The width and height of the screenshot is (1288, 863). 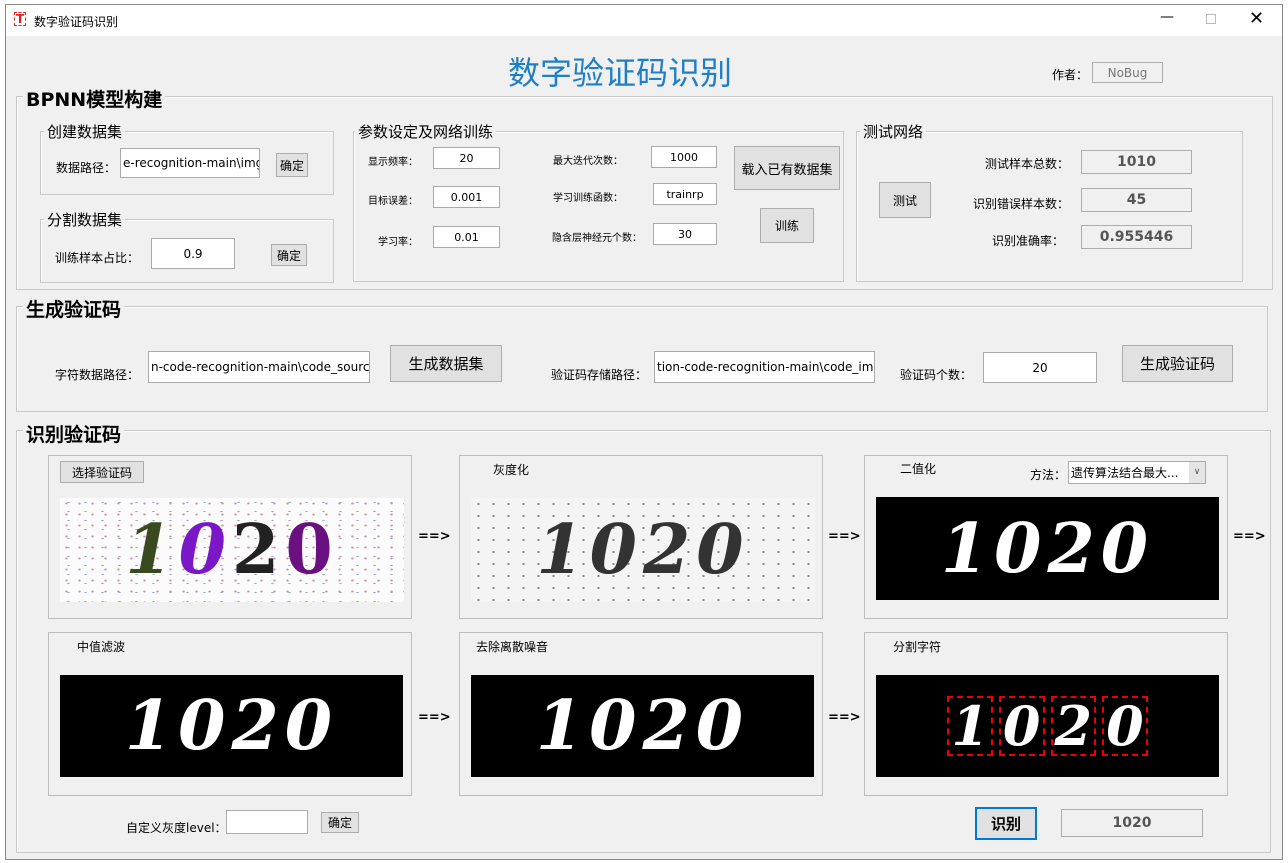 I want to click on error-samples-value: 45, so click(x=1136, y=200).